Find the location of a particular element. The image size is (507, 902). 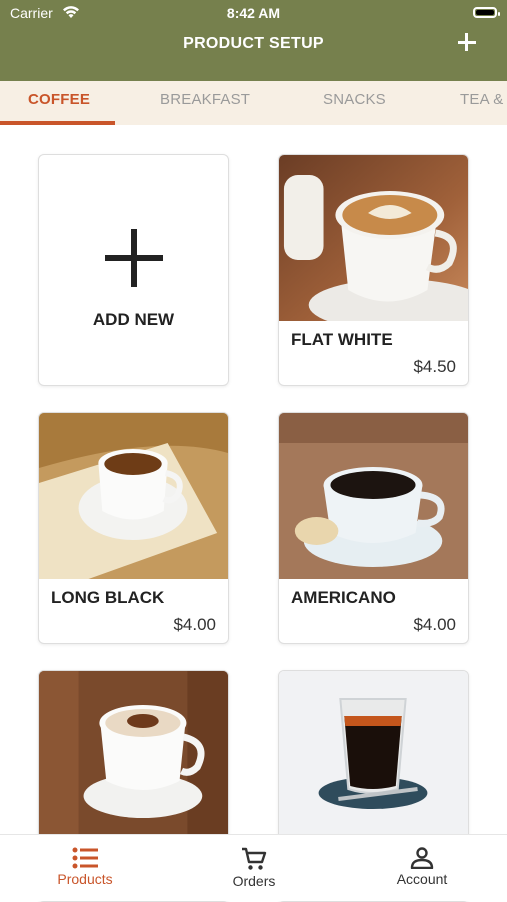

tab-account: Account is located at coordinates (422, 867).